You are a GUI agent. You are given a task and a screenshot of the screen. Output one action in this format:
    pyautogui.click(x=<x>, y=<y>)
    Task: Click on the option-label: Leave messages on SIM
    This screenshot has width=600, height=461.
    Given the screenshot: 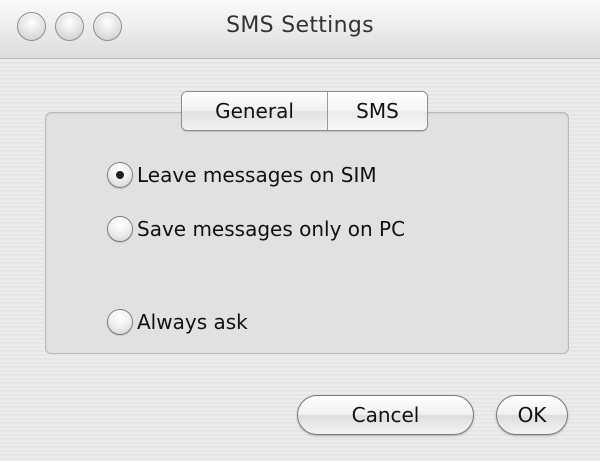 What is the action you would take?
    pyautogui.click(x=257, y=175)
    